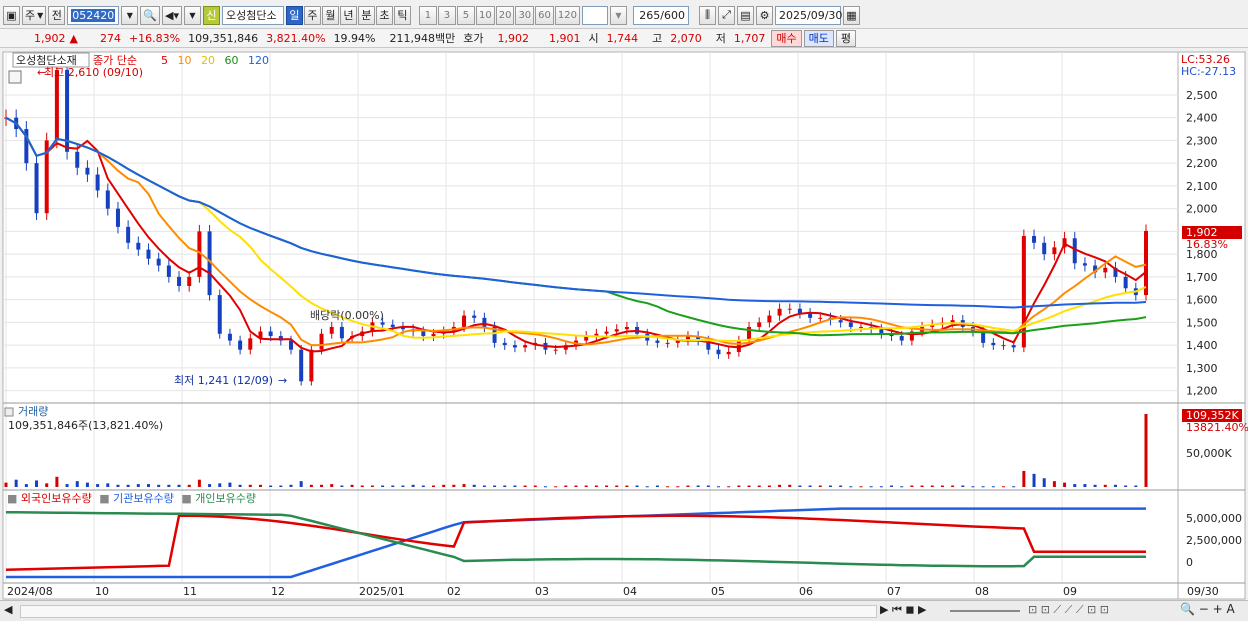 Image resolution: width=1248 pixels, height=621 pixels. I want to click on count-field: 265/600, so click(661, 15).